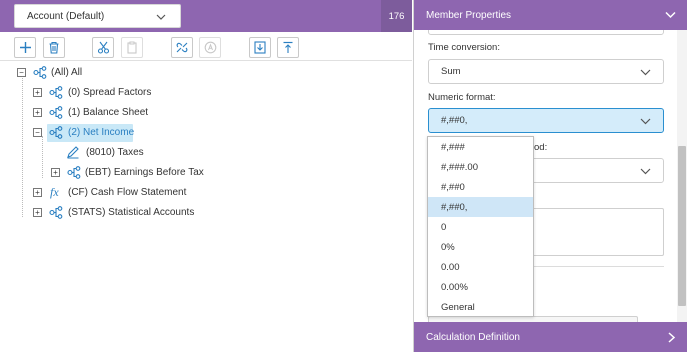  I want to click on formula-icon: fx, so click(54, 192).